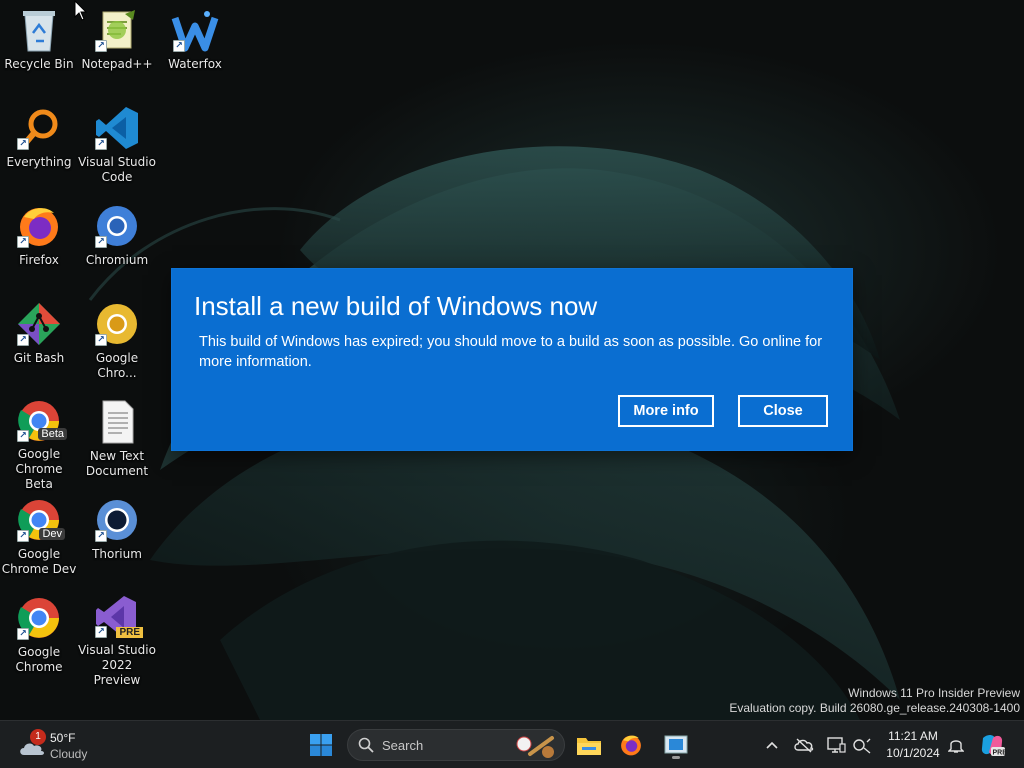  I want to click on desktop-icon-chrome-dev: Dev Google Chrome Dev, so click(39, 542).